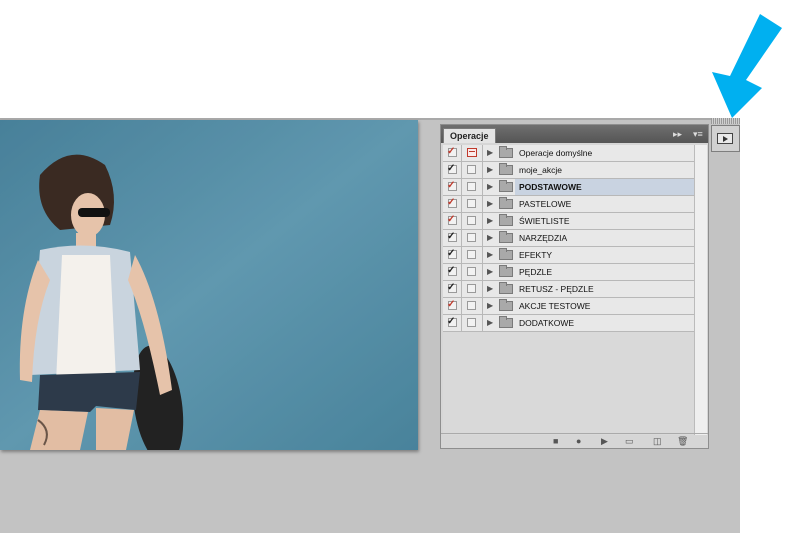  I want to click on play-icon: ▶, so click(604, 441).